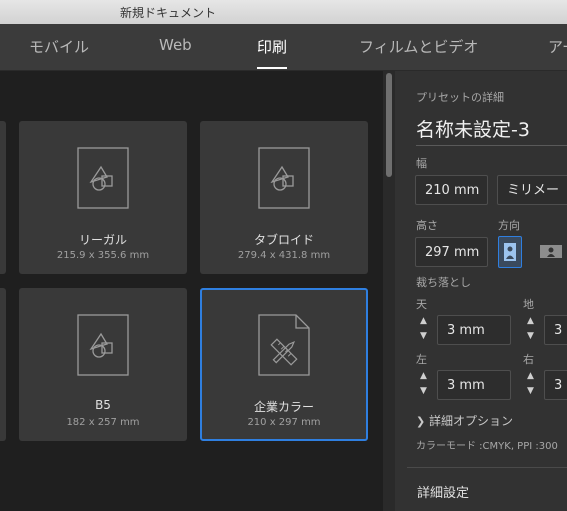  I want to click on preset-size: 215.9 x 355.6 mm, so click(103, 255).